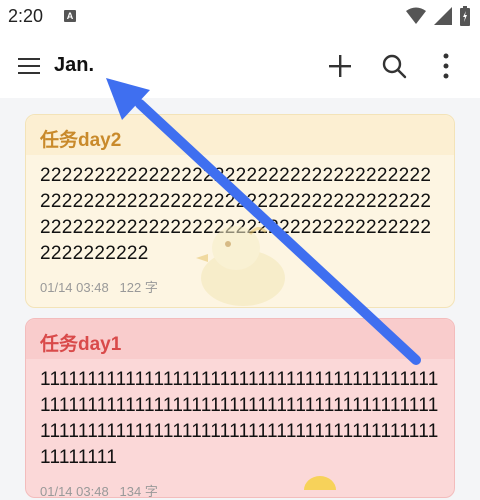 Image resolution: width=480 pixels, height=500 pixels. Describe the element at coordinates (446, 66) in the screenshot. I see `more-options-icon` at that location.